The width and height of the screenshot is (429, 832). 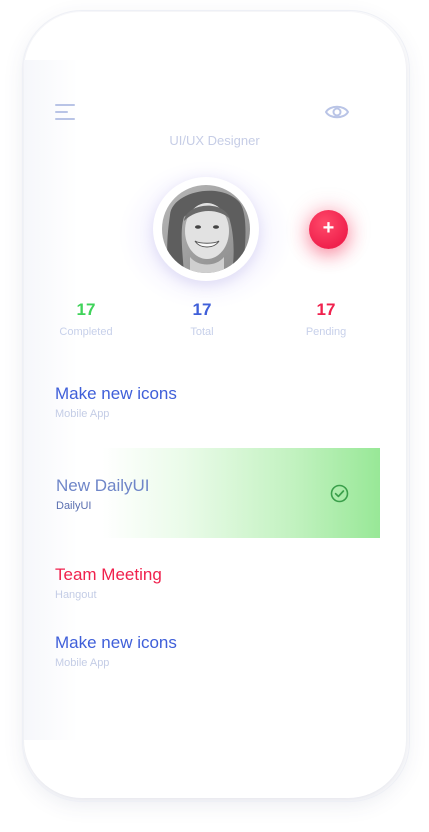 I want to click on stat-completed: 17 Completed, so click(x=86, y=319).